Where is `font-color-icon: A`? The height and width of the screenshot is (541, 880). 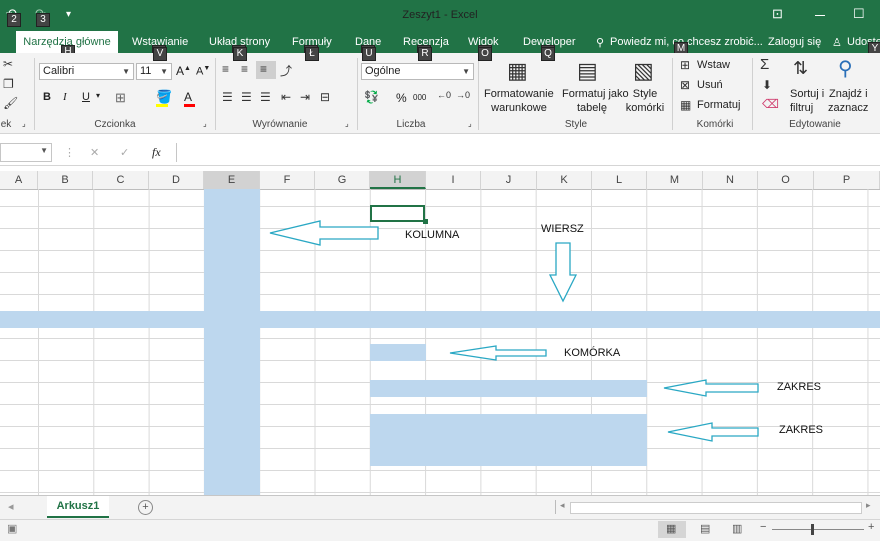 font-color-icon: A is located at coordinates (188, 97).